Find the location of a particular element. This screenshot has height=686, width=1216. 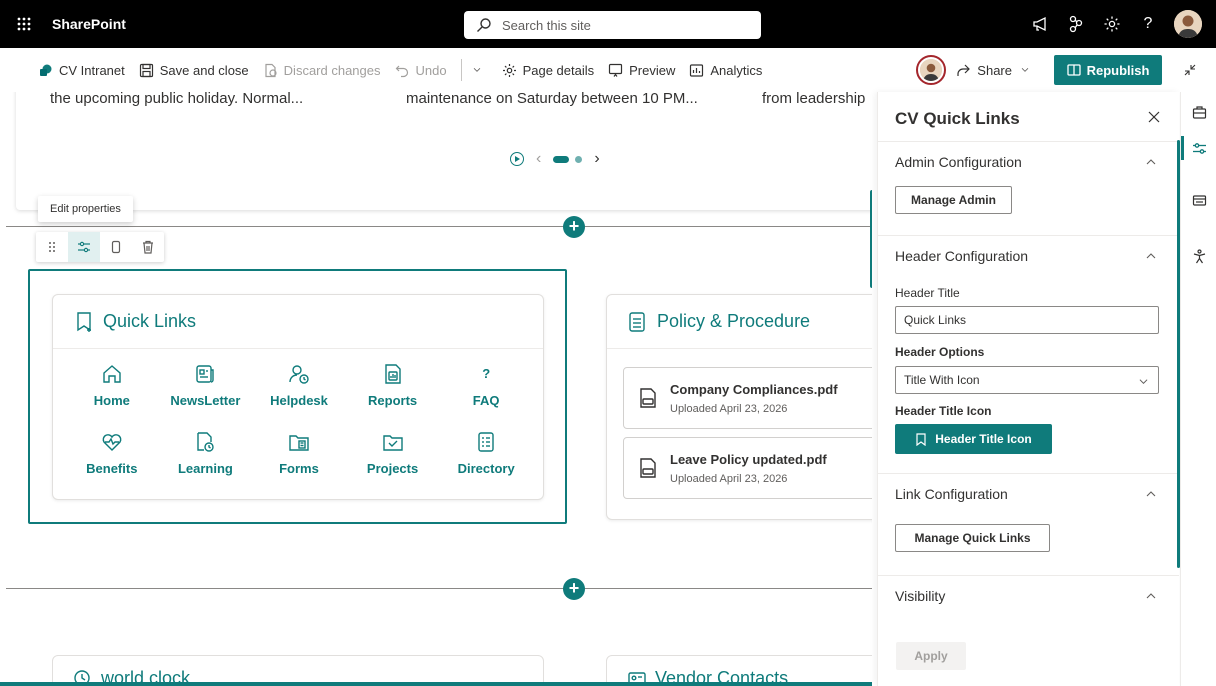

close-icon is located at coordinates (1154, 117).